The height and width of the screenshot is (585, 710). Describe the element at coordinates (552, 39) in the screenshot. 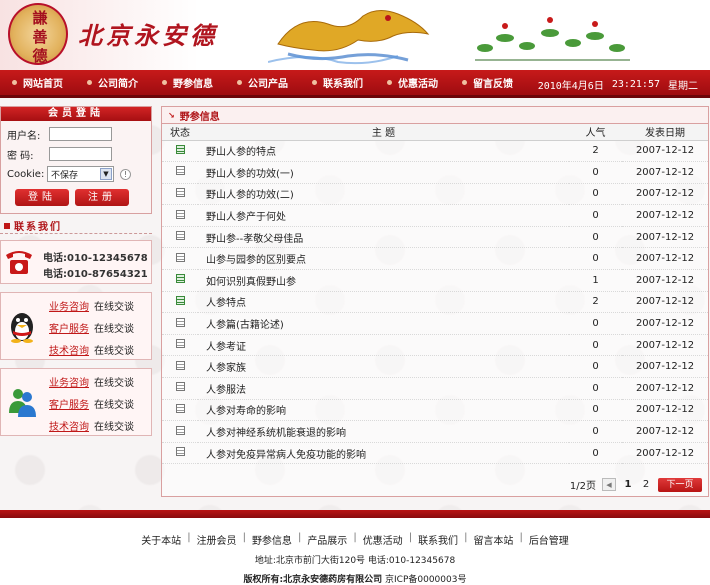

I see `ginseng-plant-icon` at that location.